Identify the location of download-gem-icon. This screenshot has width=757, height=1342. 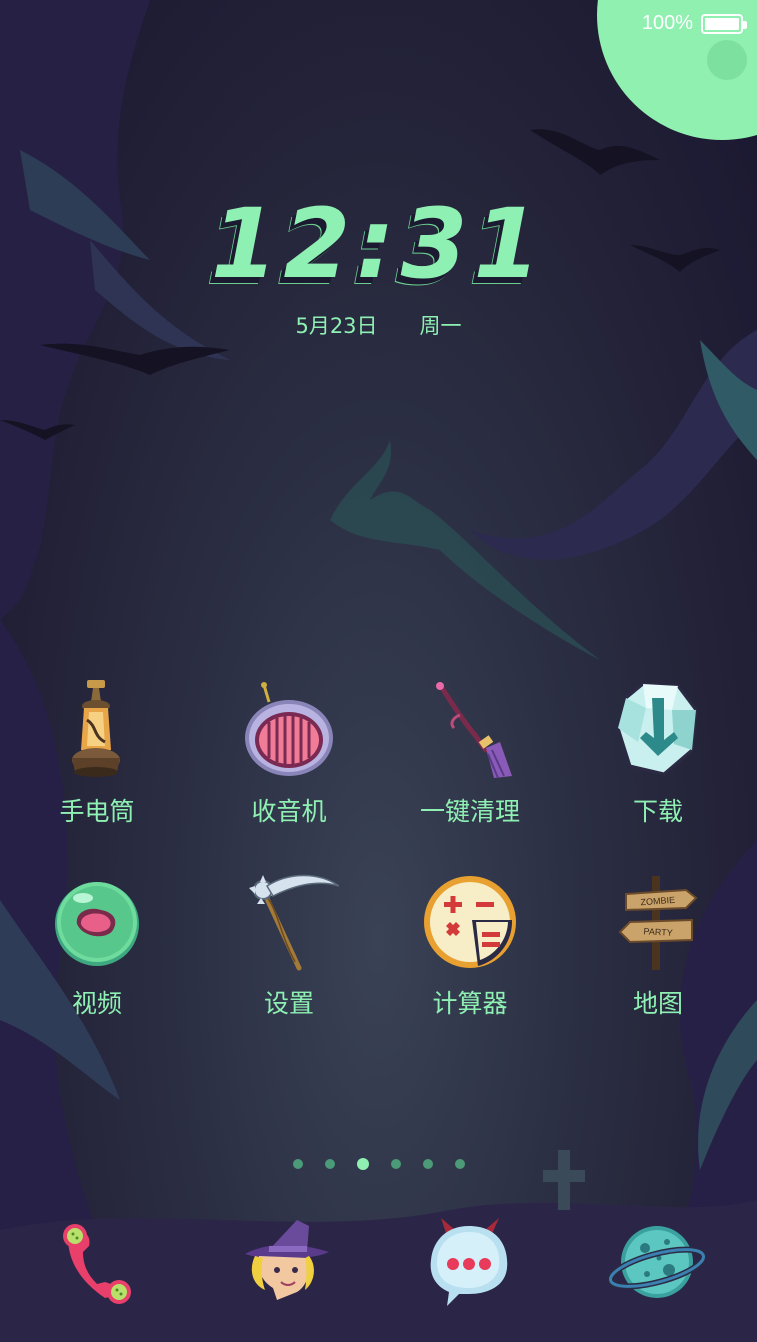
(657, 729).